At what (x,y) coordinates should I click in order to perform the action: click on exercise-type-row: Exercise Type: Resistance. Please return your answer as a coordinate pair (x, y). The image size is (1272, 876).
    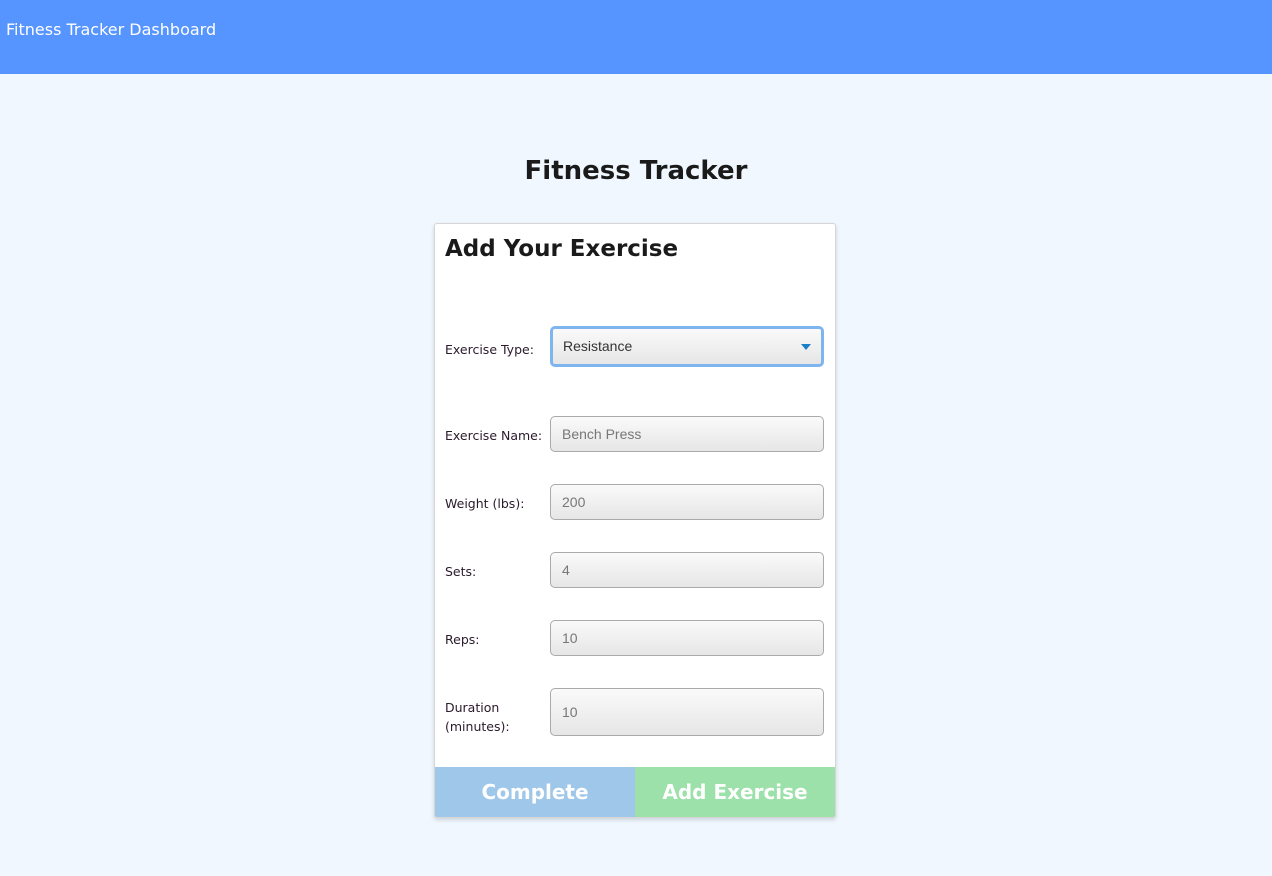
    Looking at the image, I should click on (635, 348).